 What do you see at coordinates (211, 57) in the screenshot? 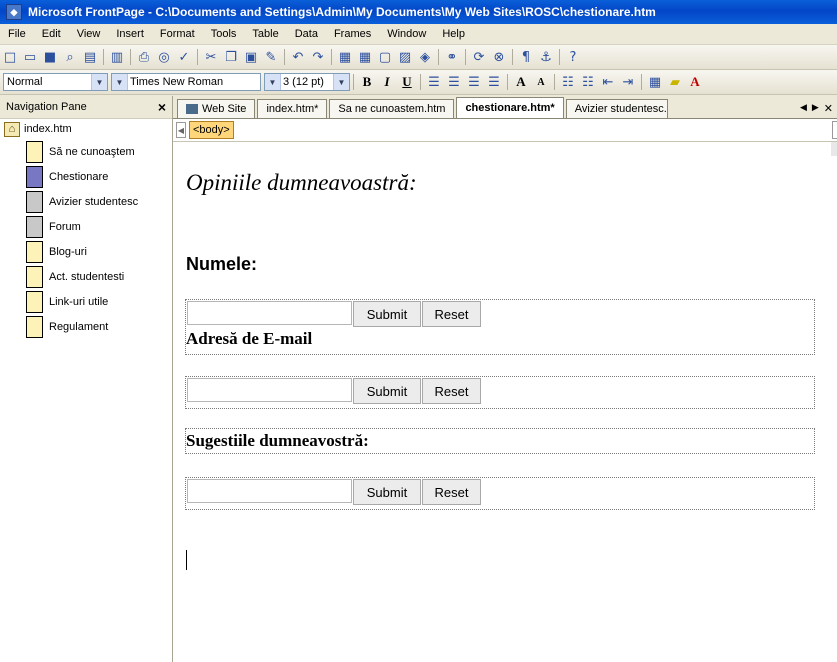
I see `cut-icon: ✂` at bounding box center [211, 57].